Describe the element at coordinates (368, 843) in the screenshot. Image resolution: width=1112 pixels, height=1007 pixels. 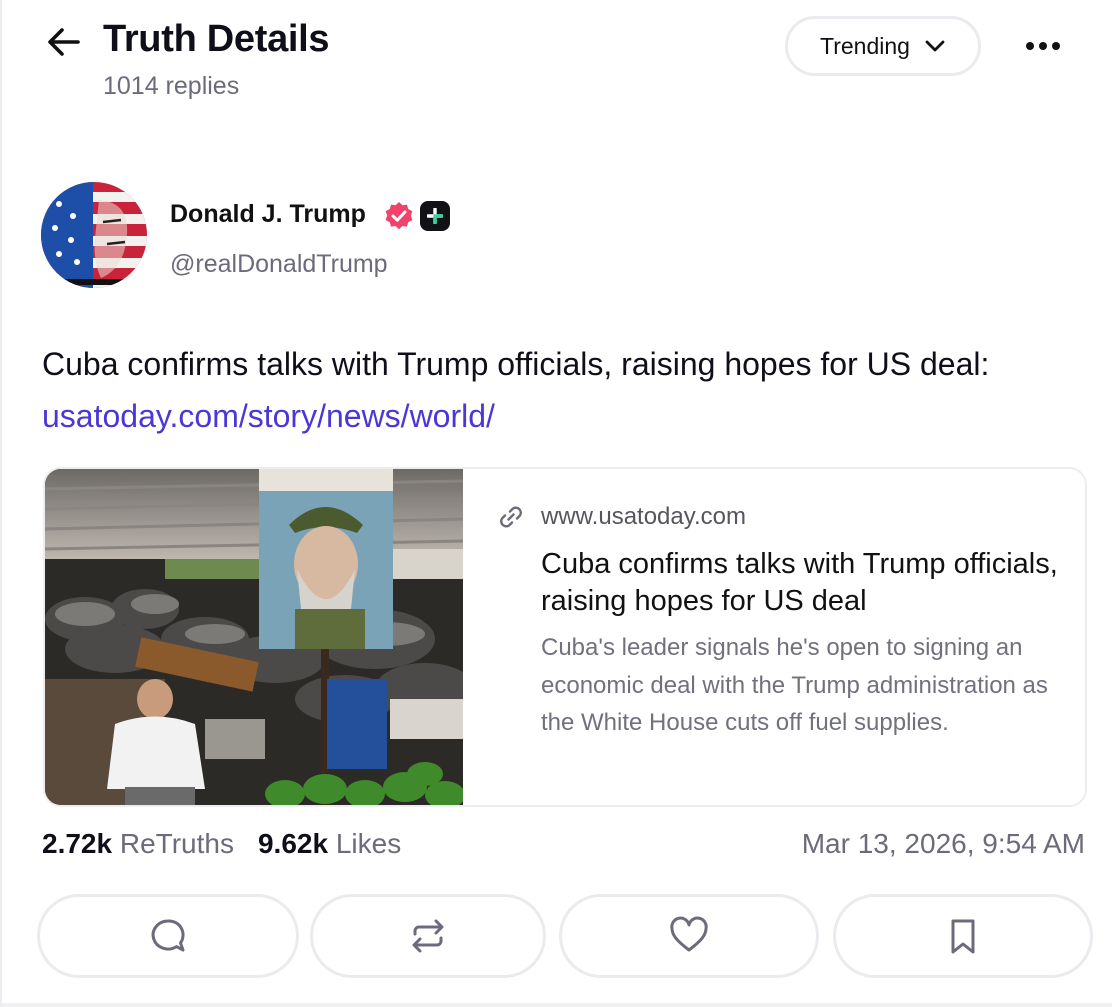
I see `likes-label: Likes` at that location.